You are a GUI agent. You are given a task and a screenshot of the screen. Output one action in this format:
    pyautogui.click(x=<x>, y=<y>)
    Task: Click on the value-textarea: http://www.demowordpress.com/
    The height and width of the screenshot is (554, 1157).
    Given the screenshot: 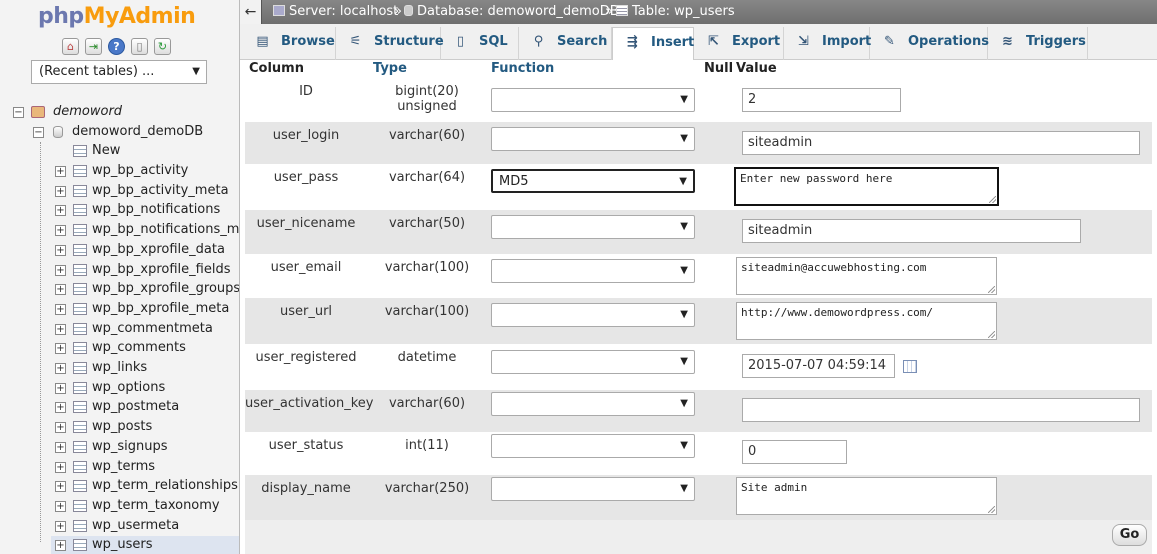 What is the action you would take?
    pyautogui.click(x=866, y=321)
    